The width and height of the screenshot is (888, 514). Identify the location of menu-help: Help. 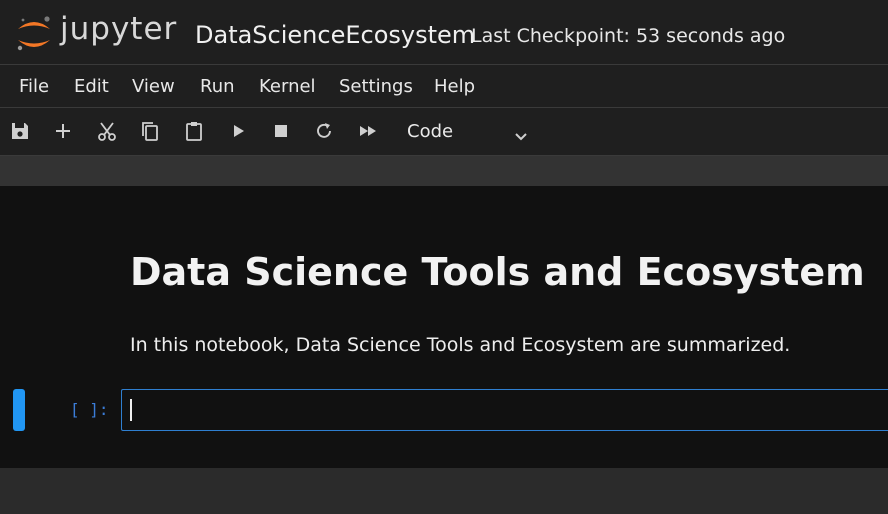
(454, 86).